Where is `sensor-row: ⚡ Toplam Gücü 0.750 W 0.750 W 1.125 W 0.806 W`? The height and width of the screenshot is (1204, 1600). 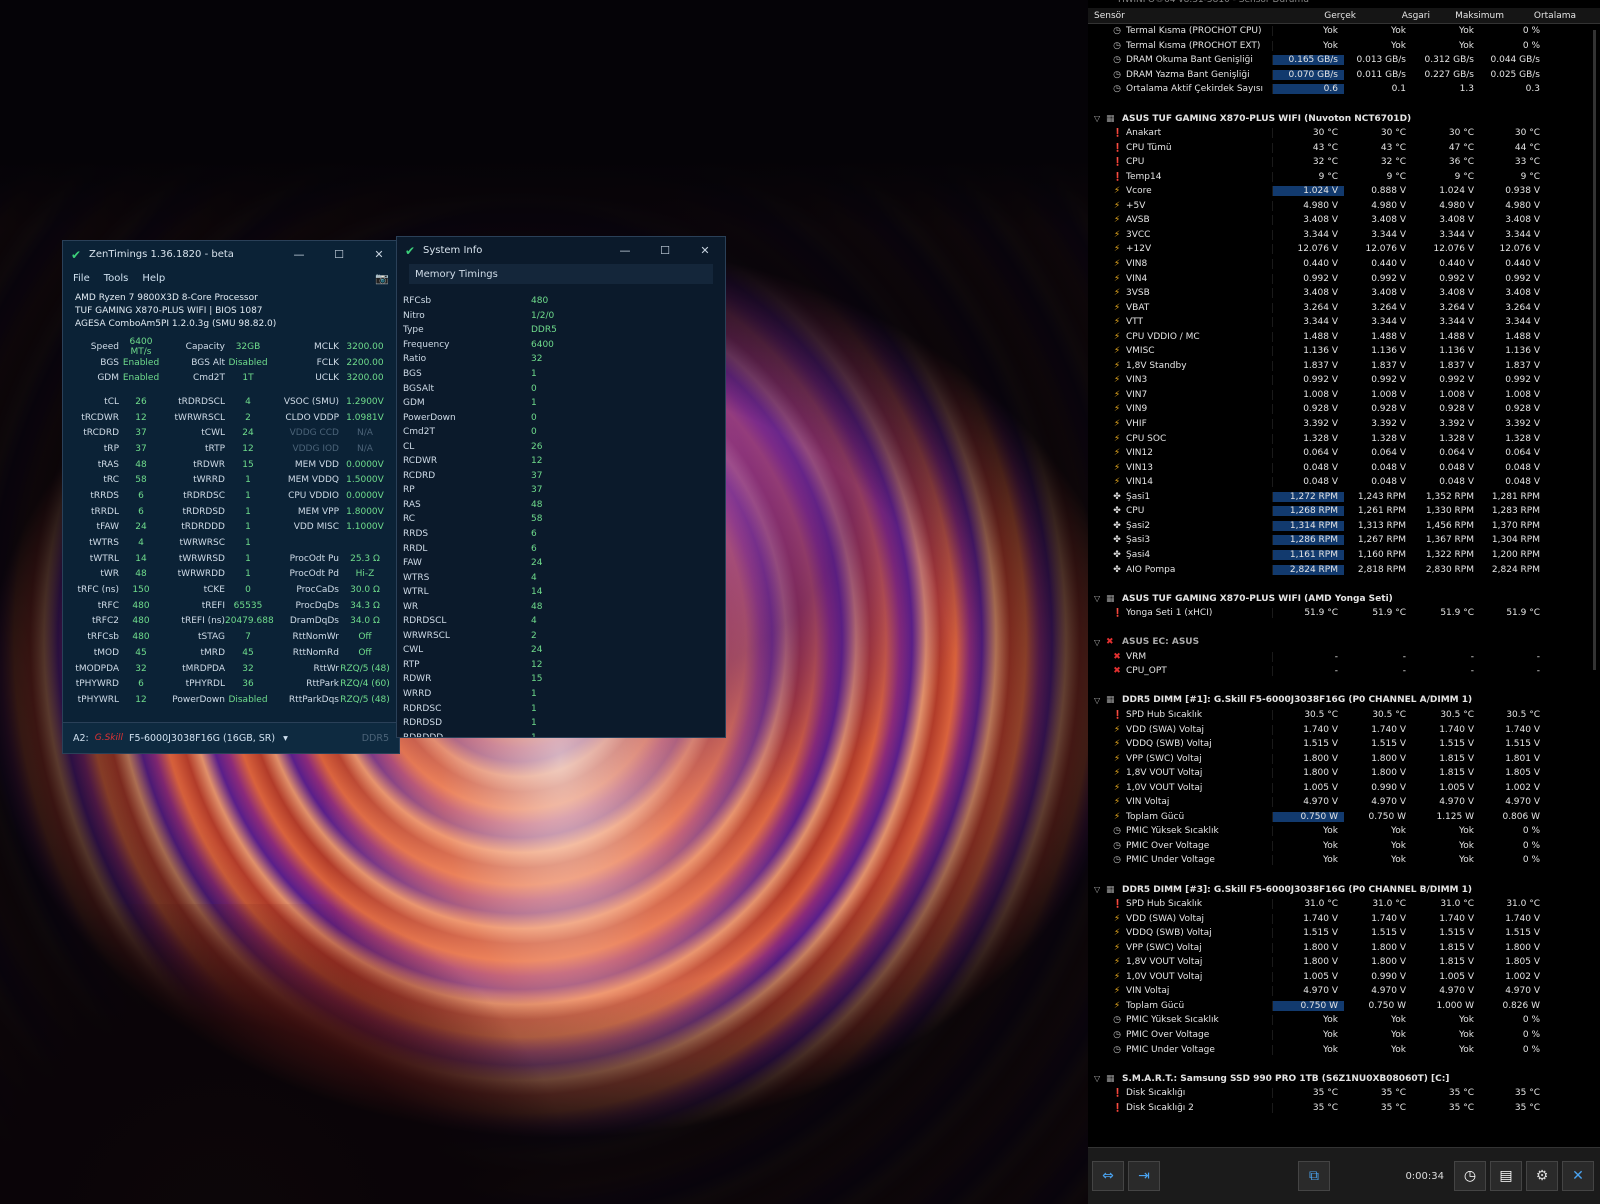
sensor-row: ⚡ Toplam Gücü 0.750 W 0.750 W 1.125 W 0.806 W is located at coordinates (1344, 817).